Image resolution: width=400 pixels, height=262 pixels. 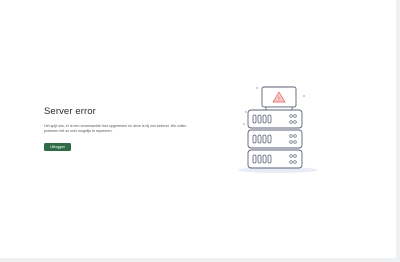 What do you see at coordinates (70, 111) in the screenshot?
I see `page-title: Server error` at bounding box center [70, 111].